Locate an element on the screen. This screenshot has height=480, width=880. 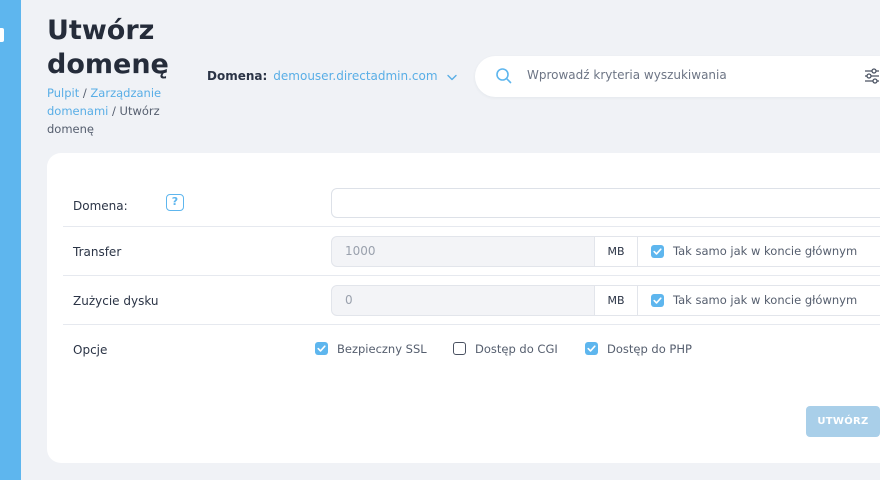
ssl-checkbox is located at coordinates (321, 348).